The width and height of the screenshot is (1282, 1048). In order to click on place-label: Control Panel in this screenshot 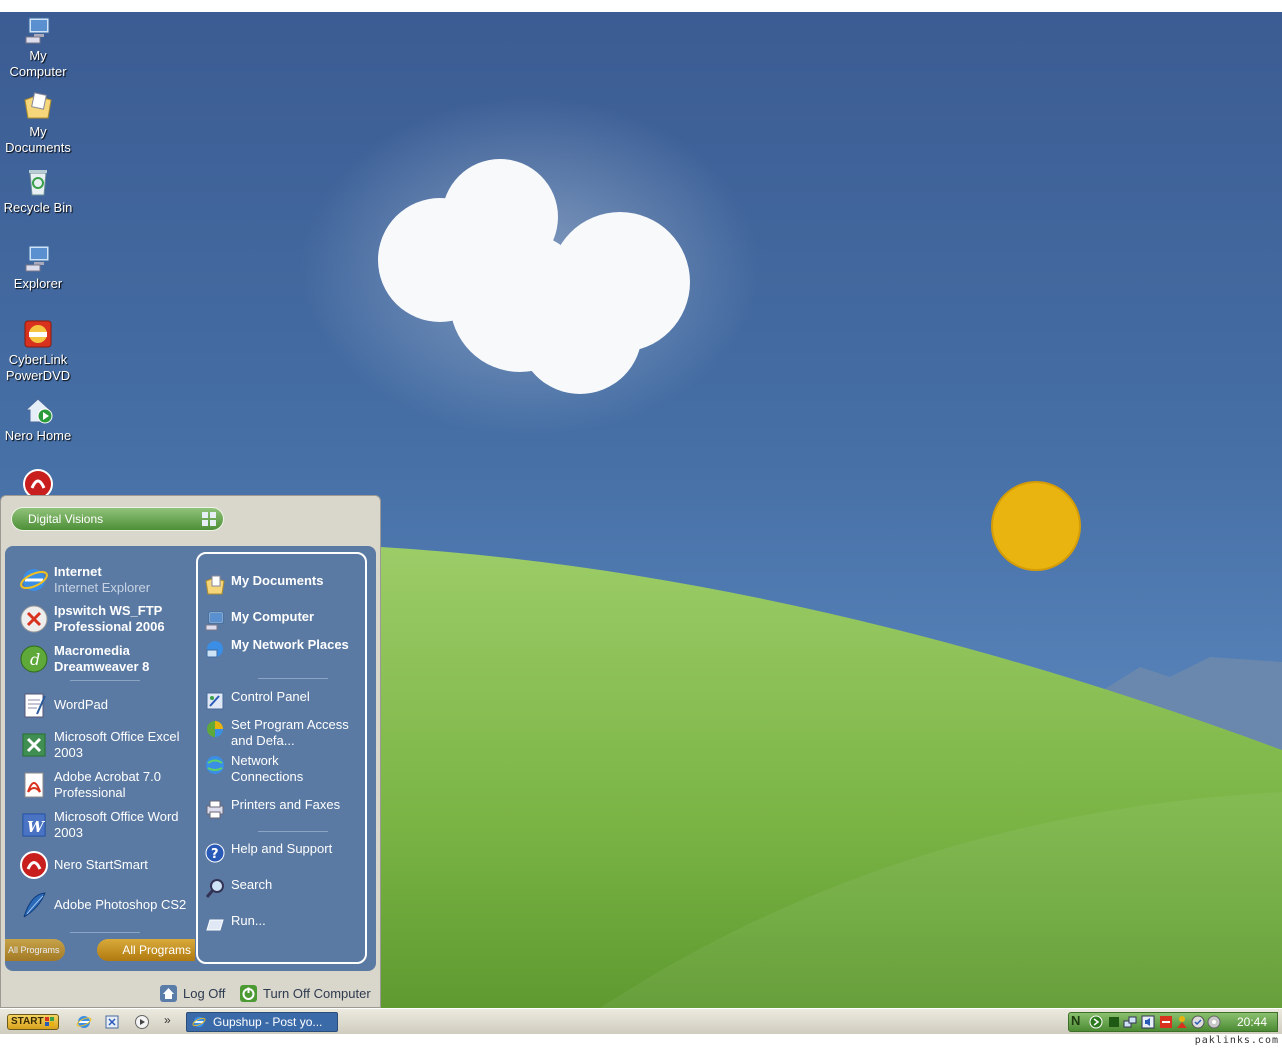, I will do `click(270, 696)`.